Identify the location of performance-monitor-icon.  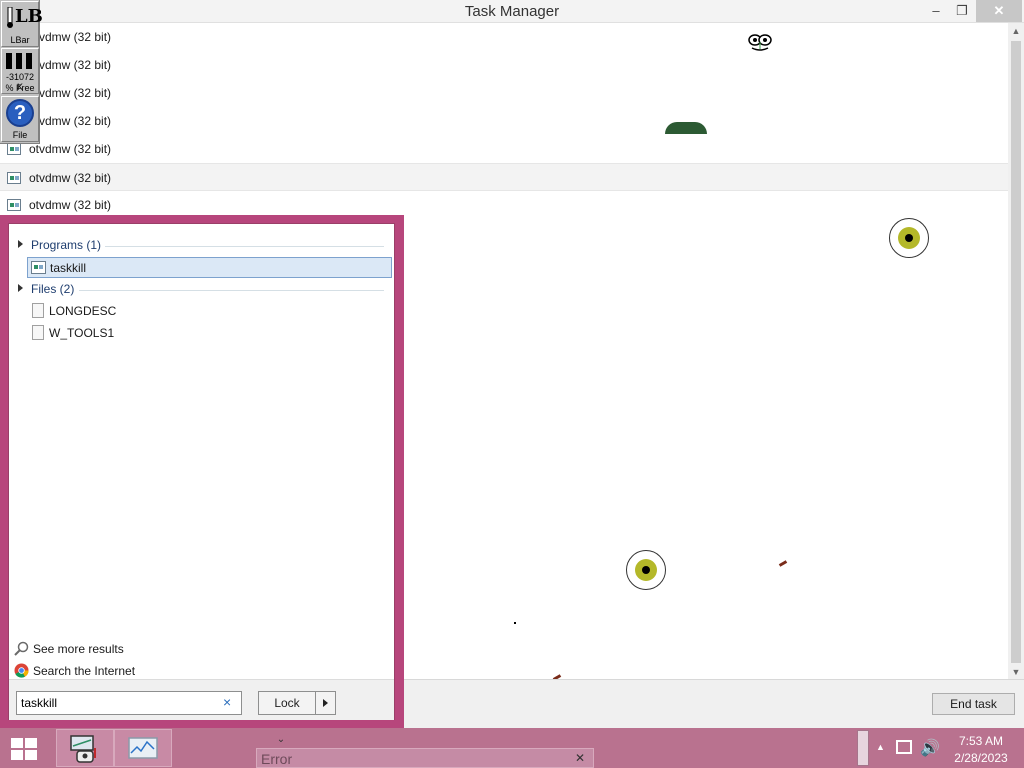
(143, 748).